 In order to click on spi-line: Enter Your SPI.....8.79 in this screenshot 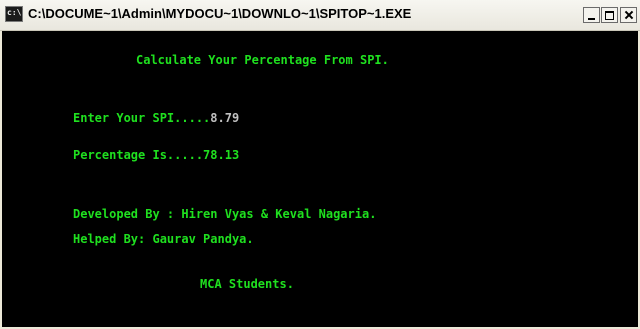, I will do `click(156, 118)`.